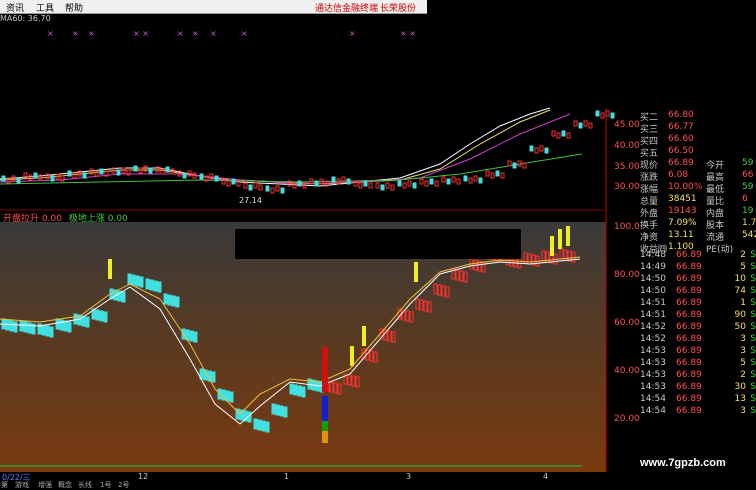 The height and width of the screenshot is (490, 756). Describe the element at coordinates (45, 7) in the screenshot. I see `menu-tools: 工具` at that location.